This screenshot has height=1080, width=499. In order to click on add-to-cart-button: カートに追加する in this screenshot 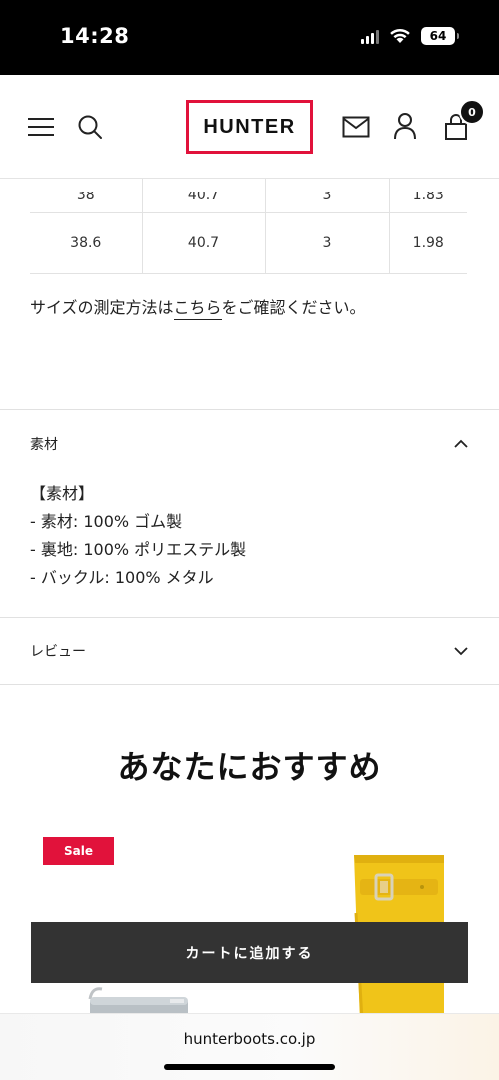, I will do `click(249, 952)`.